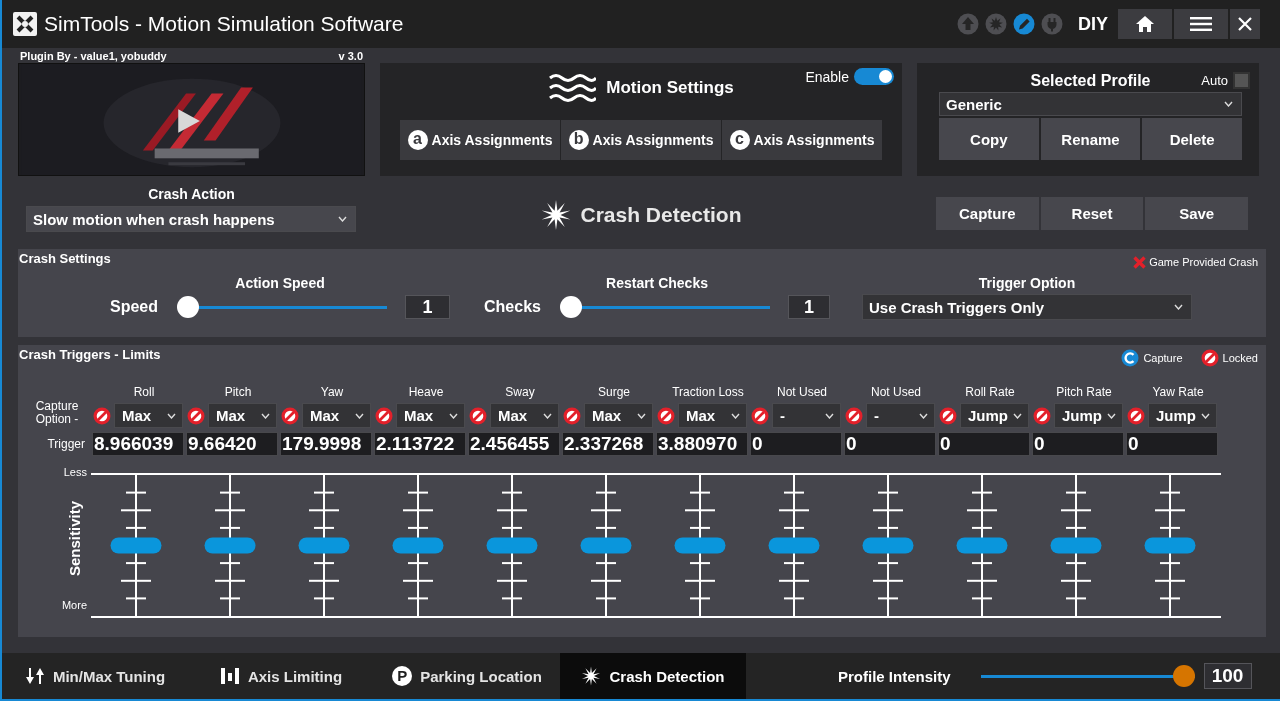 Image resolution: width=1280 pixels, height=701 pixels. What do you see at coordinates (514, 444) in the screenshot?
I see `trigger-field: 2.456455` at bounding box center [514, 444].